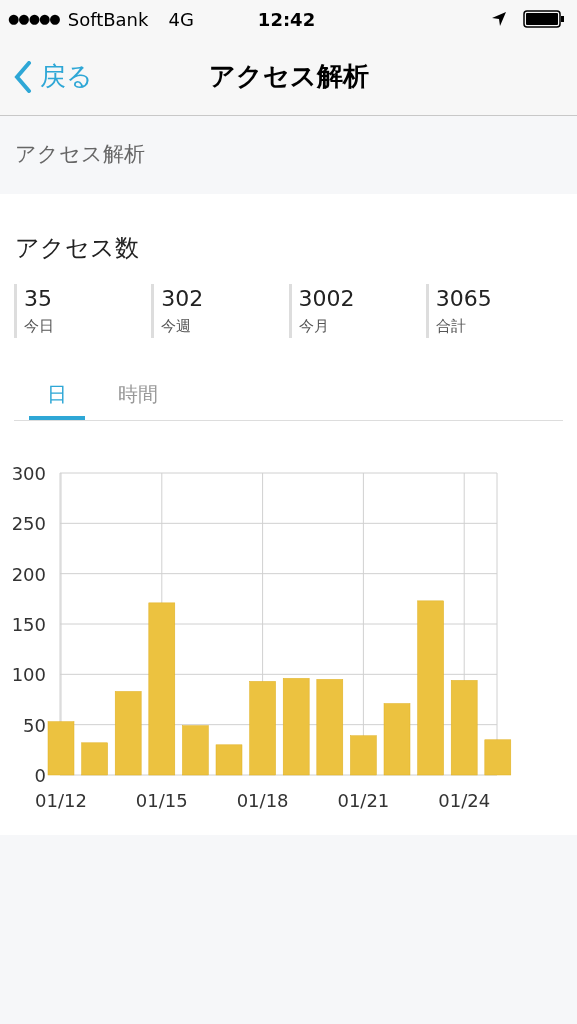  Describe the element at coordinates (28, 624) in the screenshot. I see `y-axis-label: 150` at that location.